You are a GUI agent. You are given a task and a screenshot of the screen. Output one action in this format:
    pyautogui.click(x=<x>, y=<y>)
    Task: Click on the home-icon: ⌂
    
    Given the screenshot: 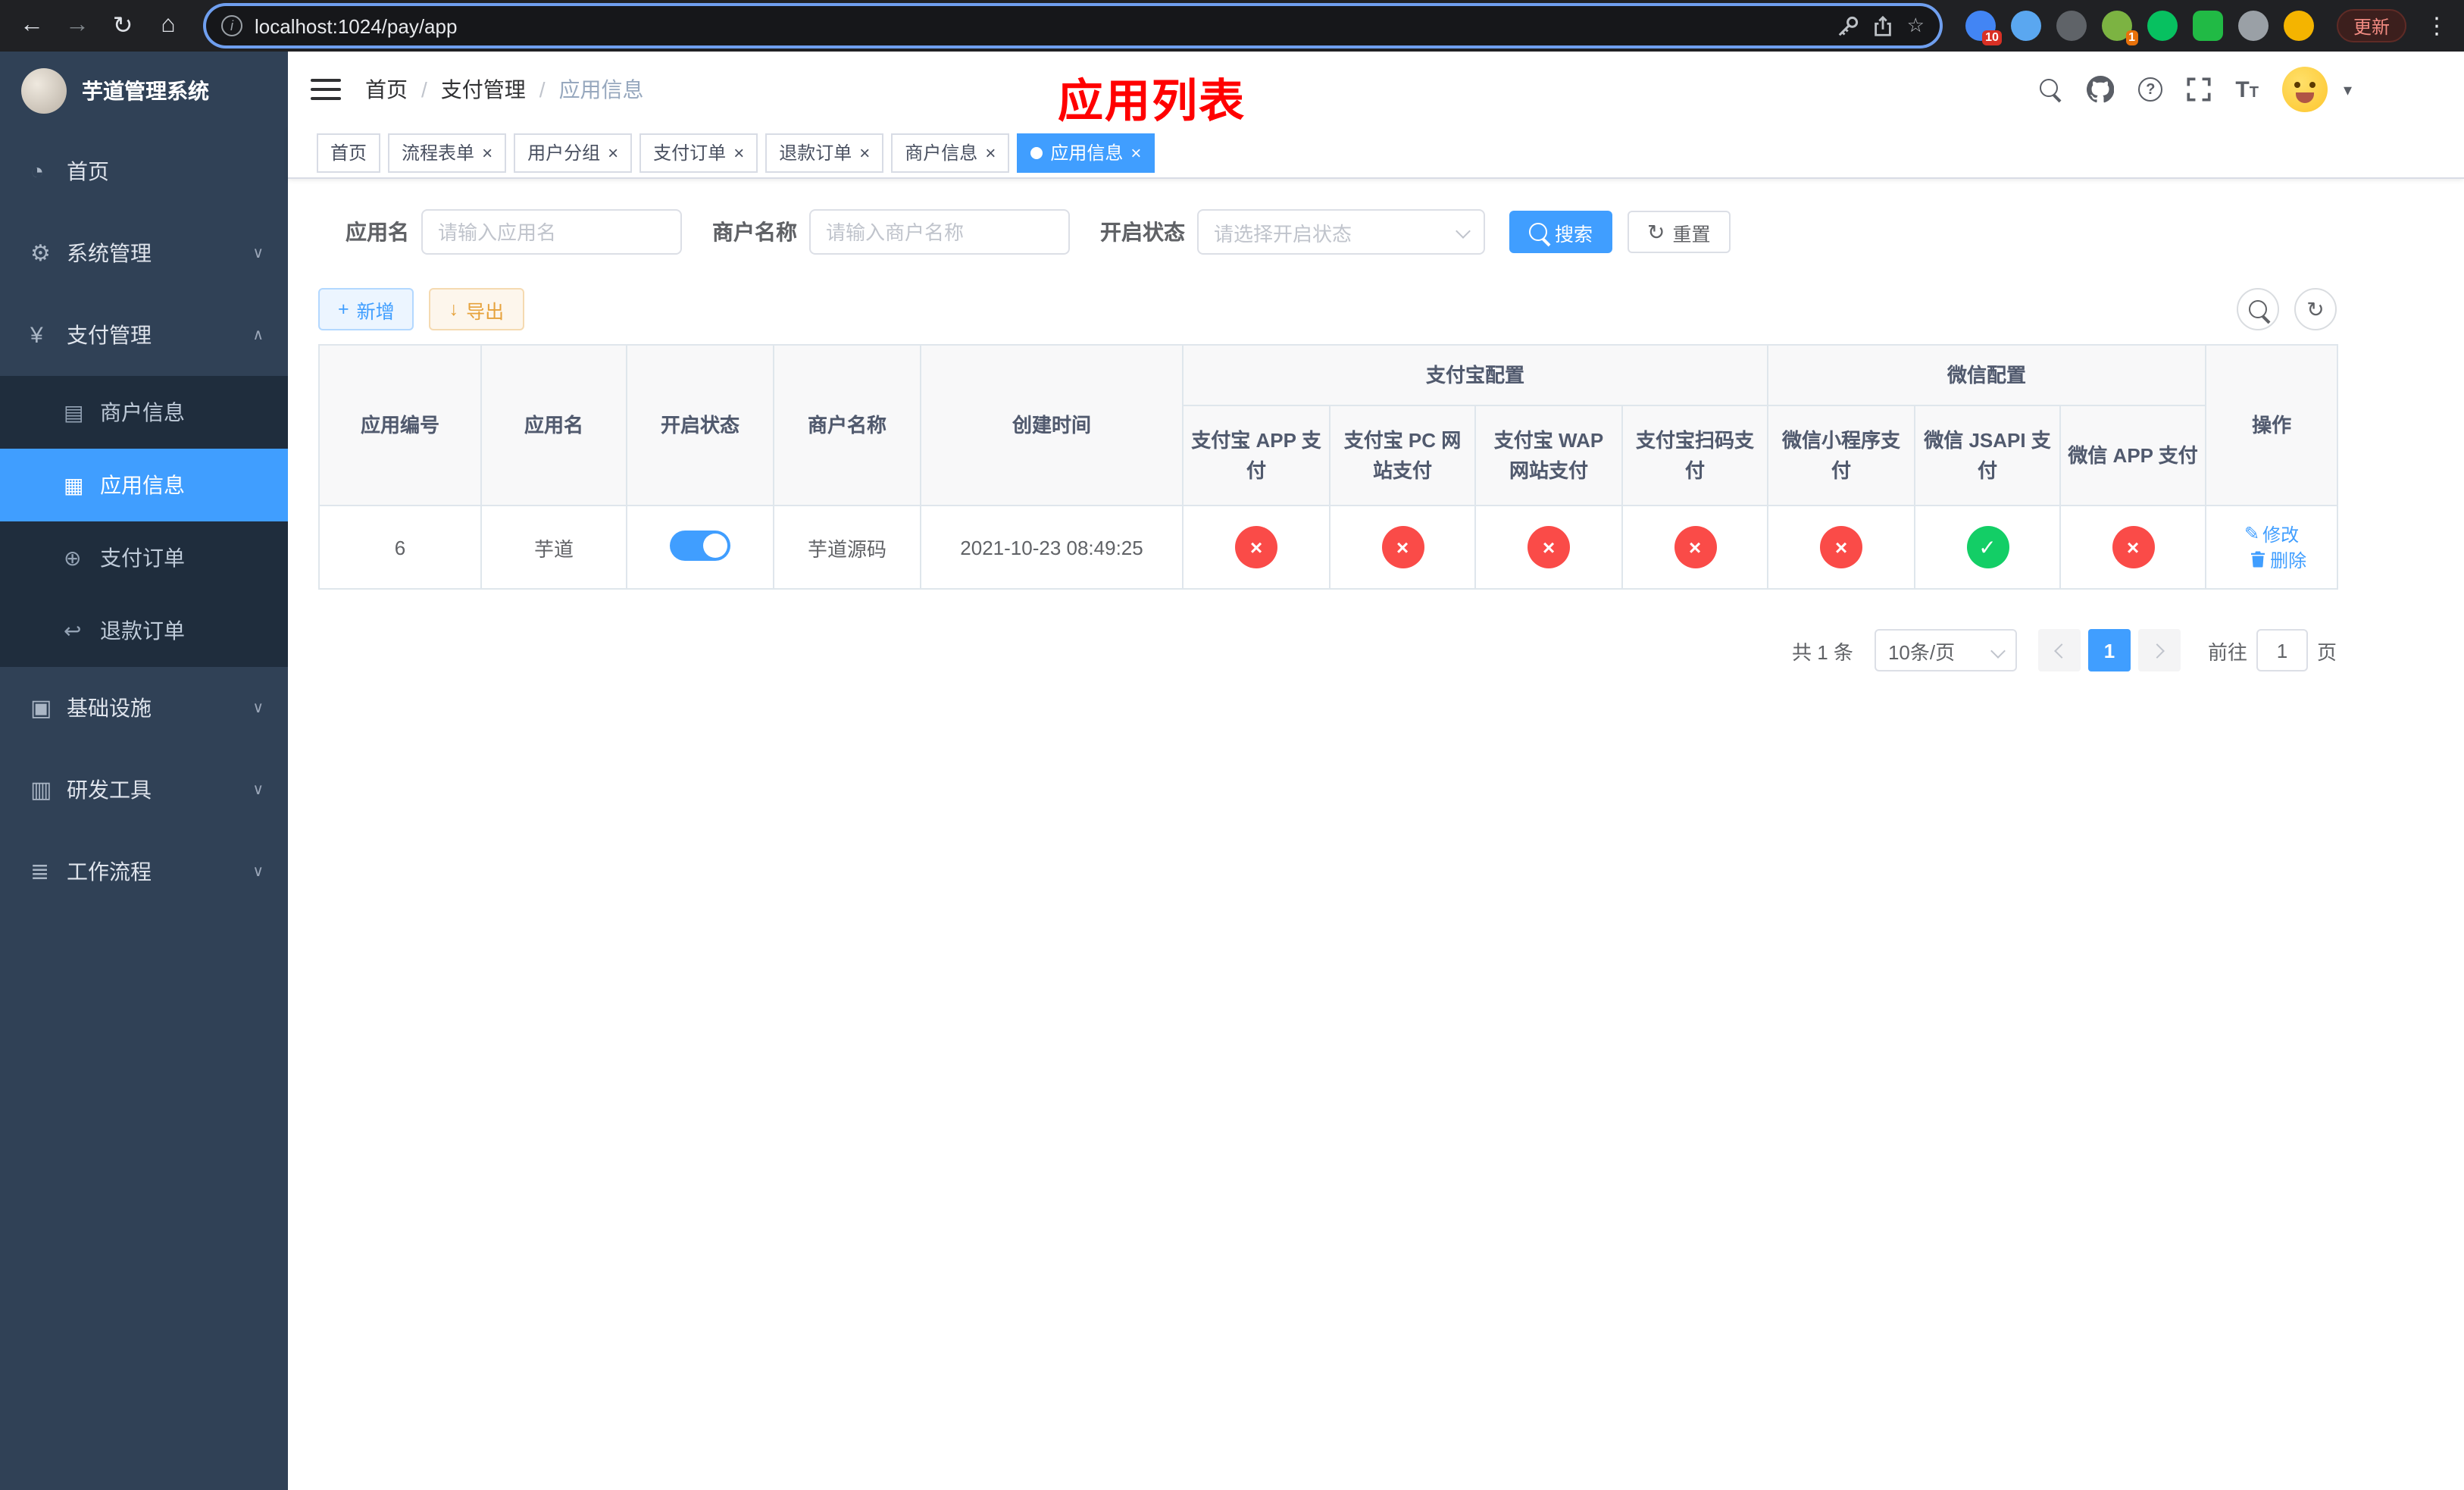 What is the action you would take?
    pyautogui.click(x=168, y=26)
    